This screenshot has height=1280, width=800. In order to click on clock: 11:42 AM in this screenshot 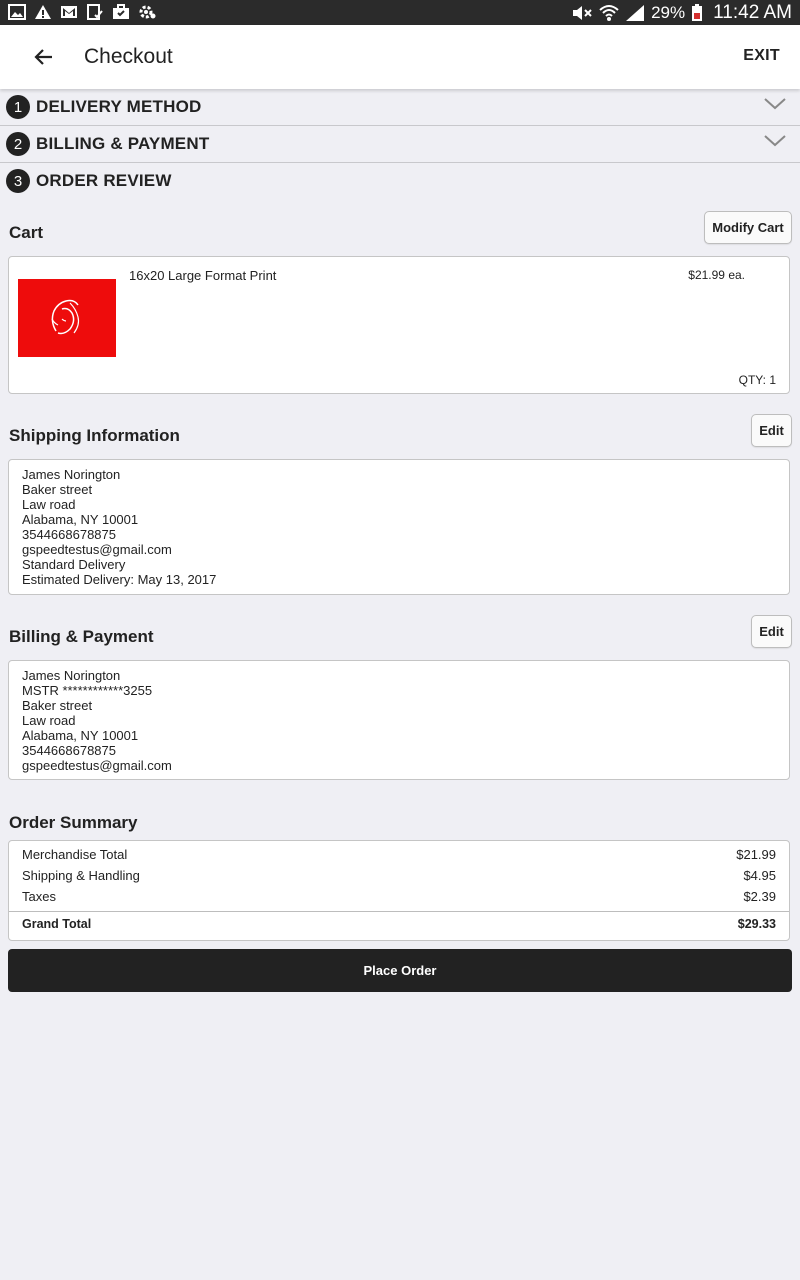, I will do `click(752, 12)`.